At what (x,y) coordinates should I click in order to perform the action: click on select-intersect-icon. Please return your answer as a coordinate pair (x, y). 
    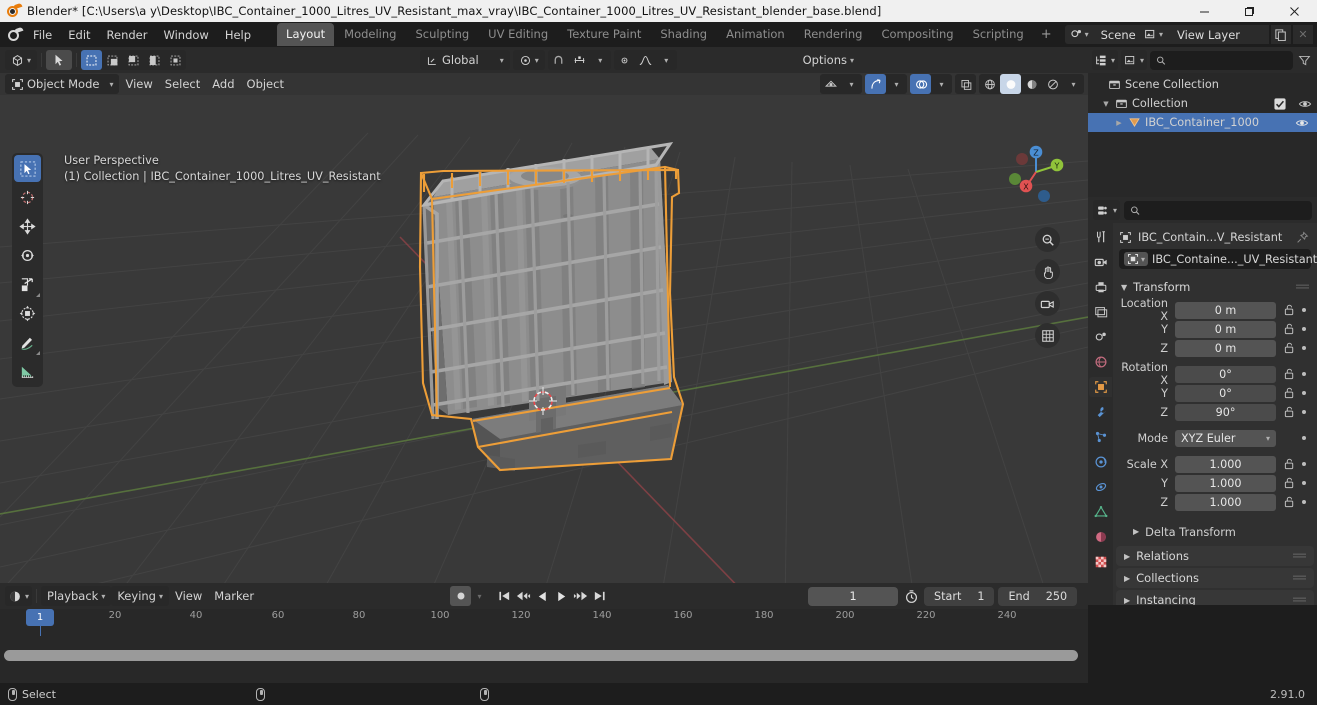
    Looking at the image, I should click on (175, 60).